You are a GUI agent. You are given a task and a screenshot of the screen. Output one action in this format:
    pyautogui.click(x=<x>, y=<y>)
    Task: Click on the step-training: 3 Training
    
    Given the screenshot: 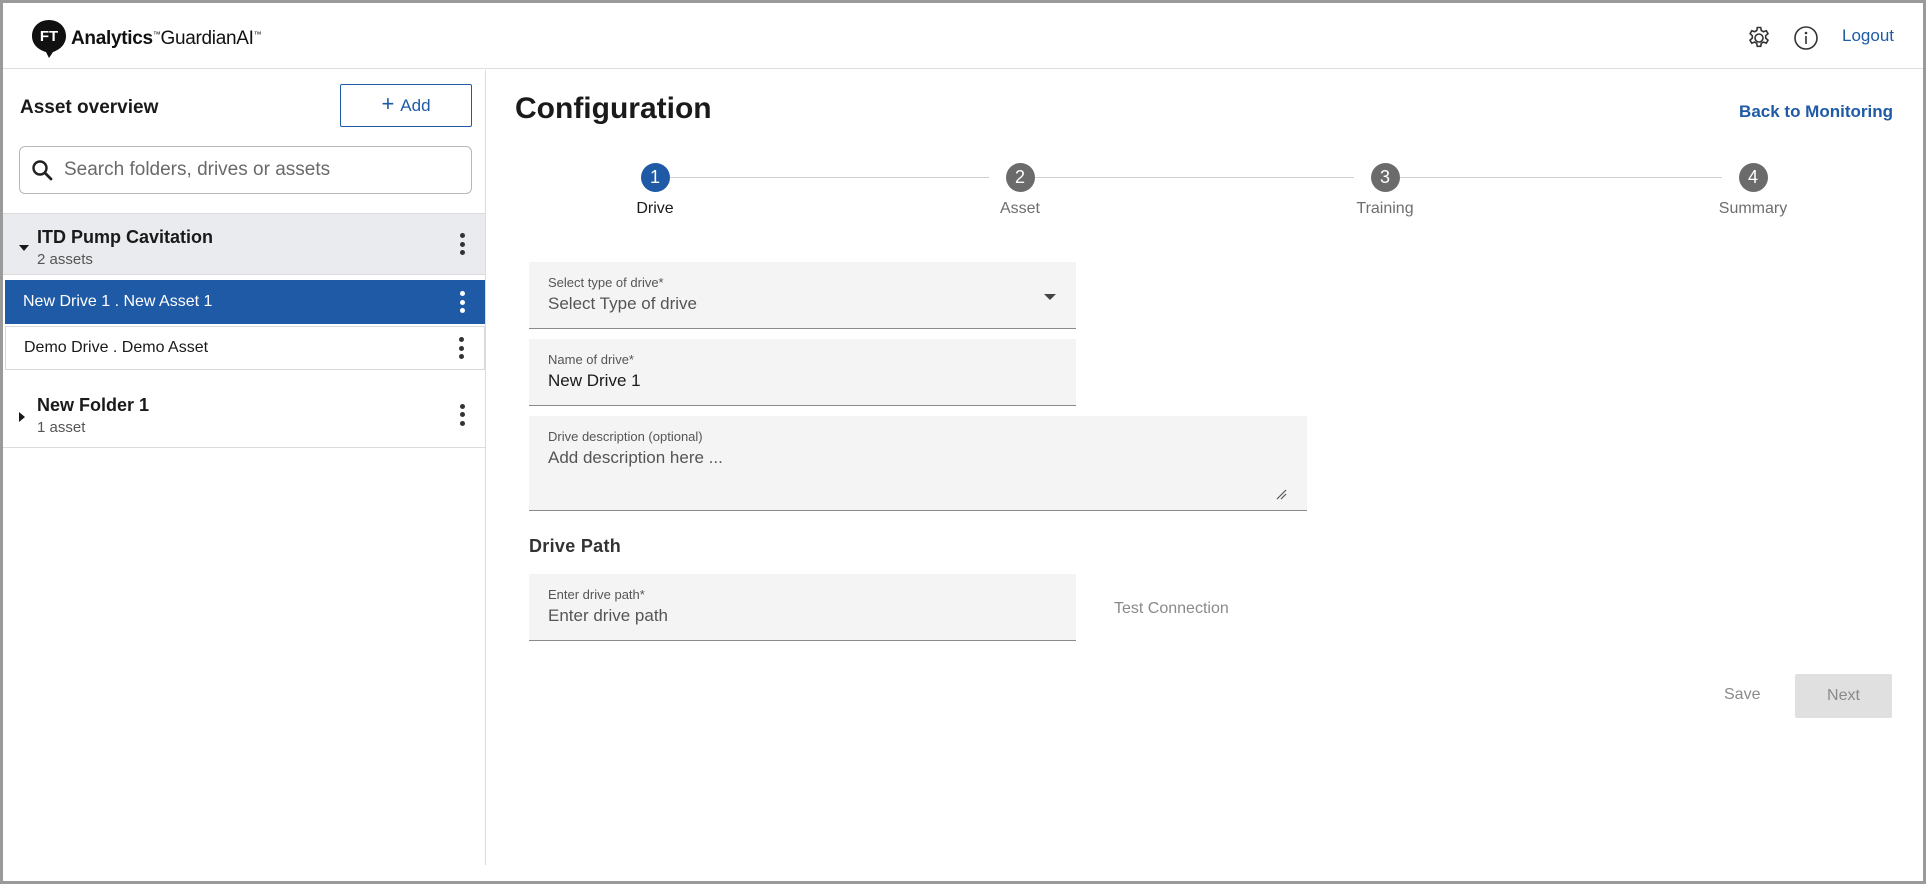 What is the action you would take?
    pyautogui.click(x=1385, y=190)
    